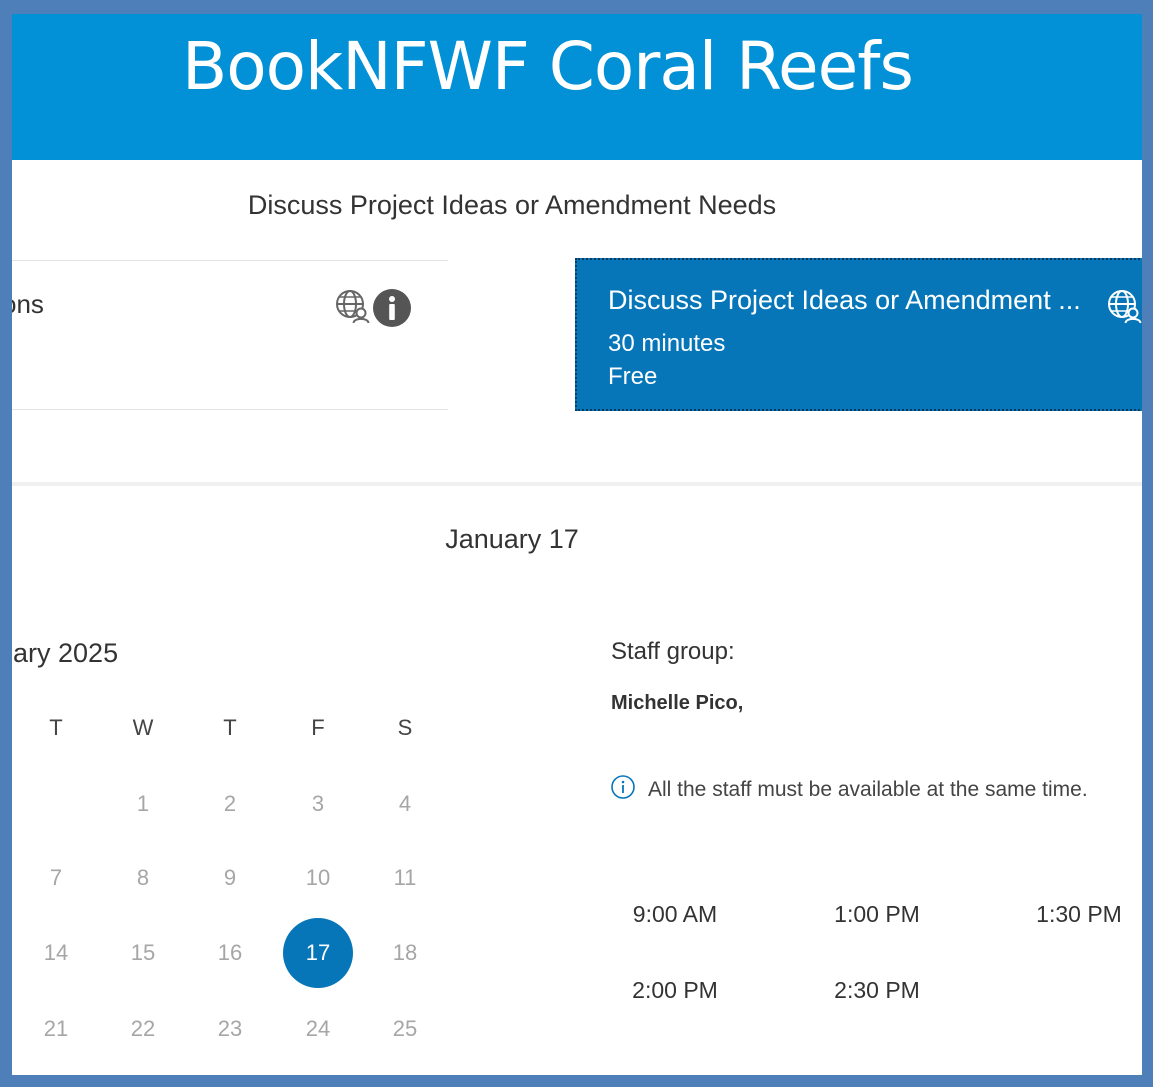 Image resolution: width=1153 pixels, height=1087 pixels. Describe the element at coordinates (675, 914) in the screenshot. I see `time-slot-button: 9:00 AM` at that location.